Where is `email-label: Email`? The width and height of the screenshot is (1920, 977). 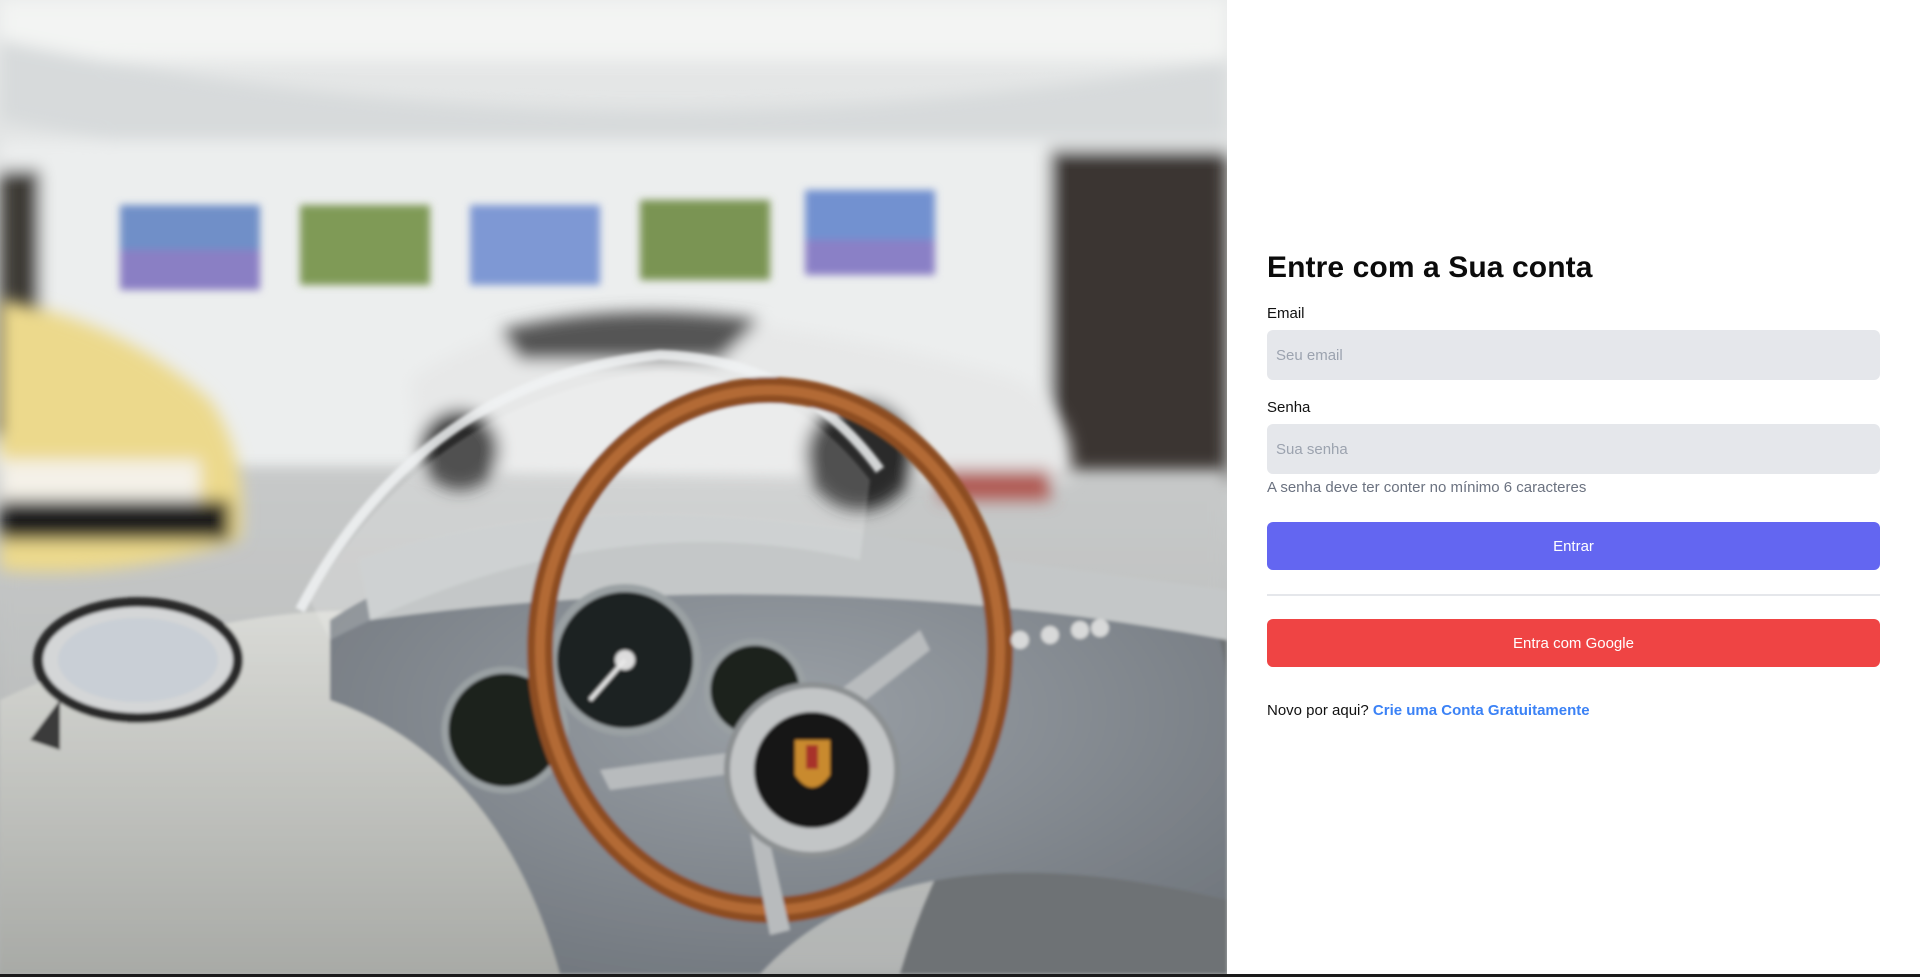 email-label: Email is located at coordinates (1286, 313).